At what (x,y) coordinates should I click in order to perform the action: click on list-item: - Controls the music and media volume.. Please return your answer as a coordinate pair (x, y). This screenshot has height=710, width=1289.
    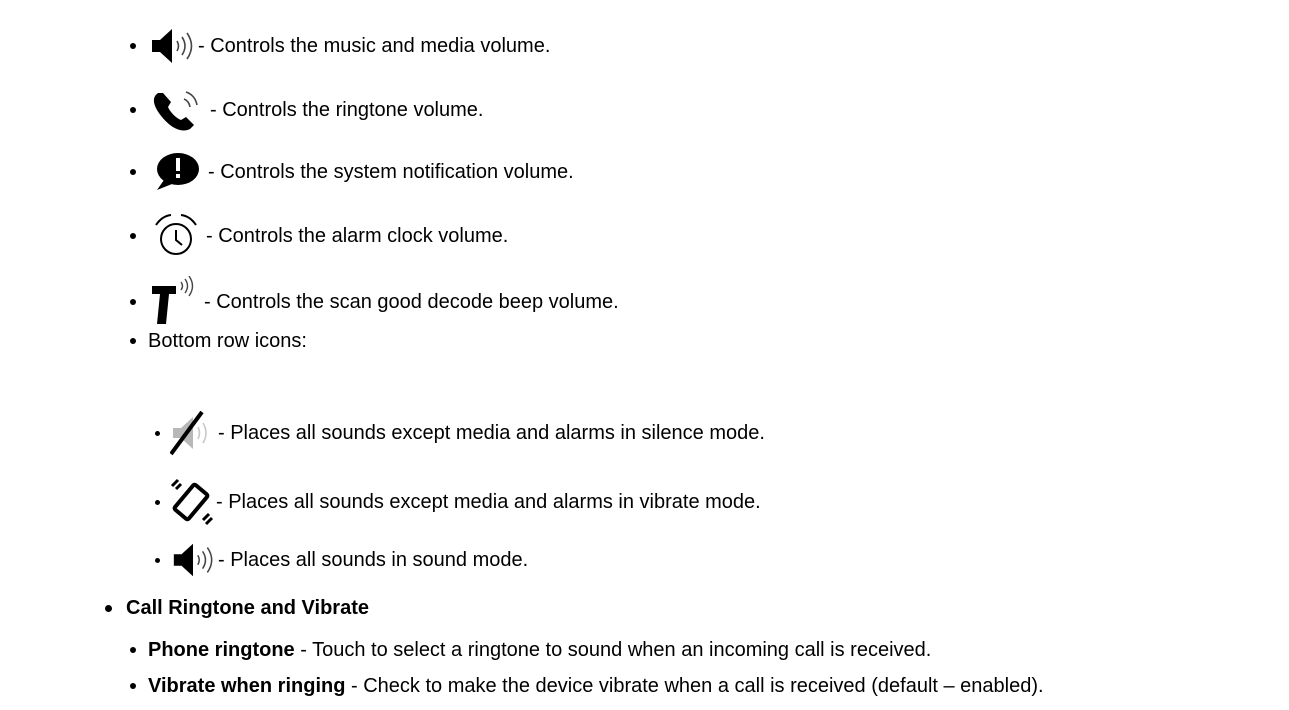
    Looking at the image, I should click on (340, 46).